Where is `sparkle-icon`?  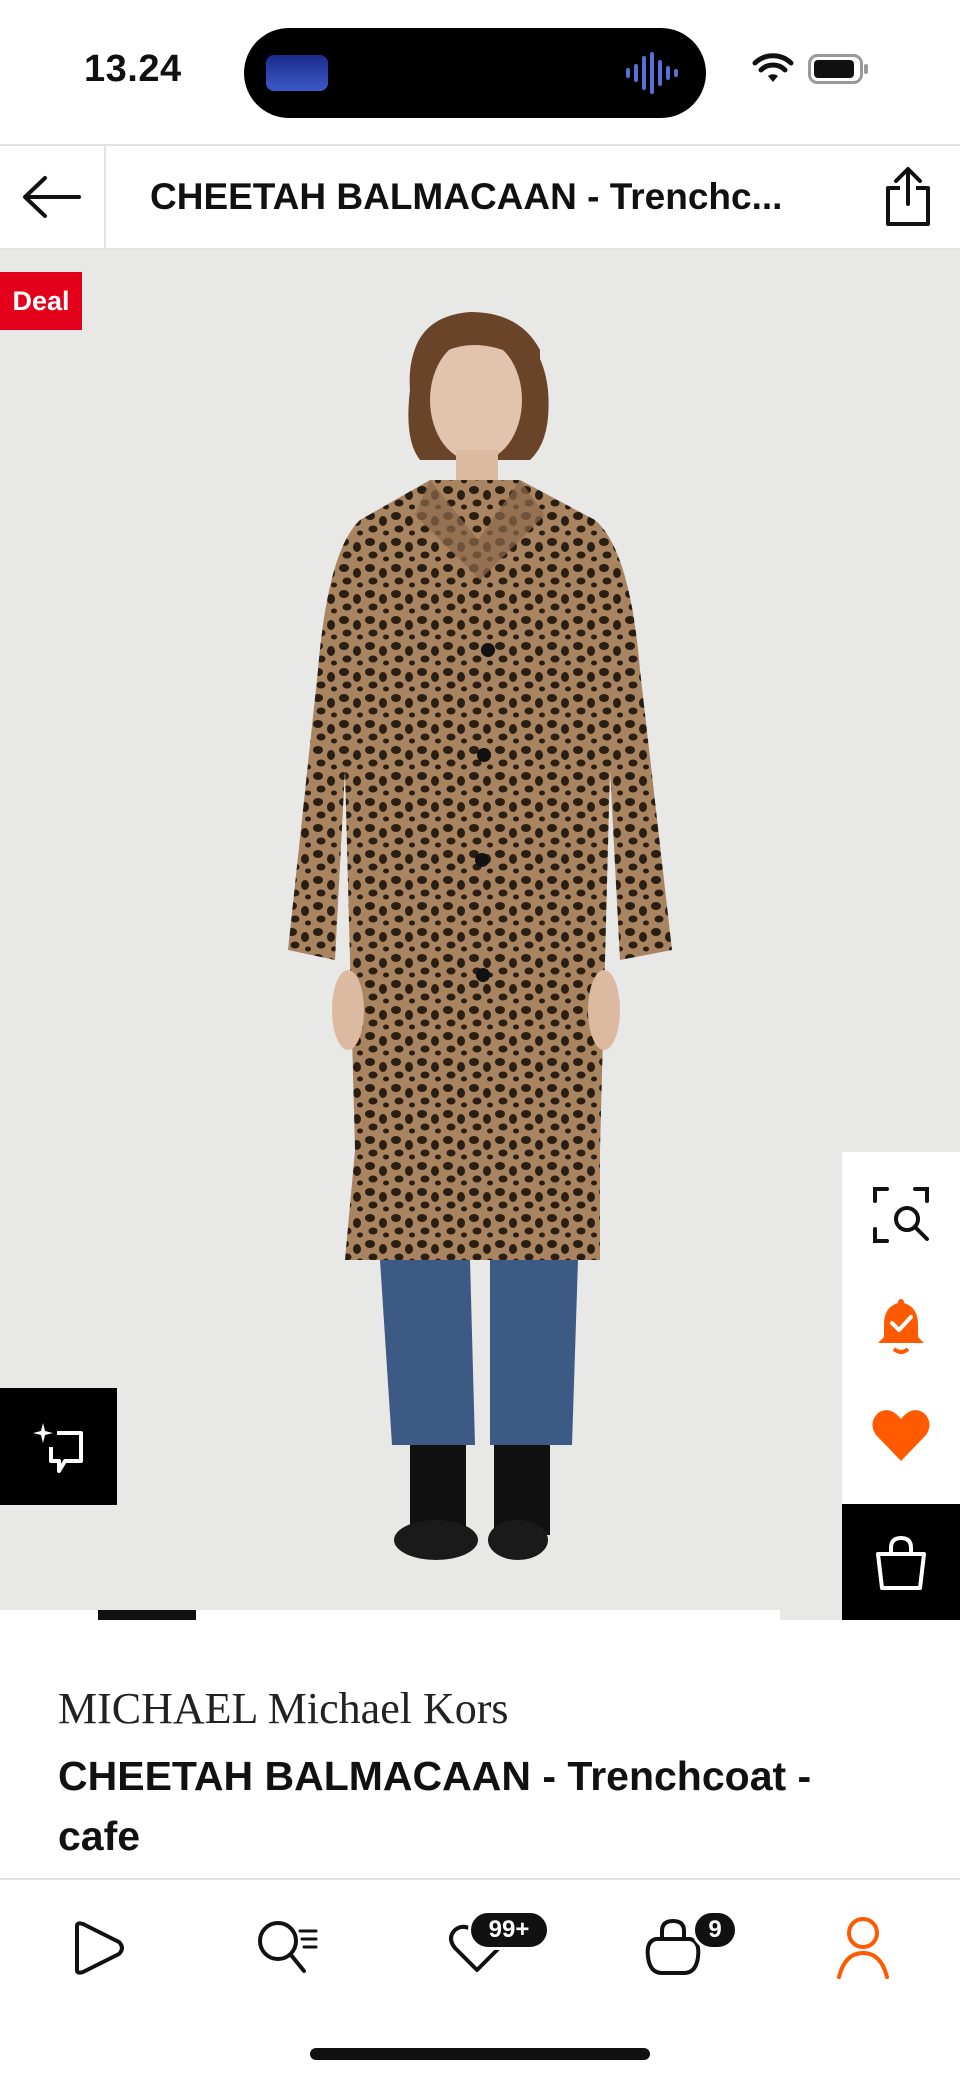
sparkle-icon is located at coordinates (57, 1447).